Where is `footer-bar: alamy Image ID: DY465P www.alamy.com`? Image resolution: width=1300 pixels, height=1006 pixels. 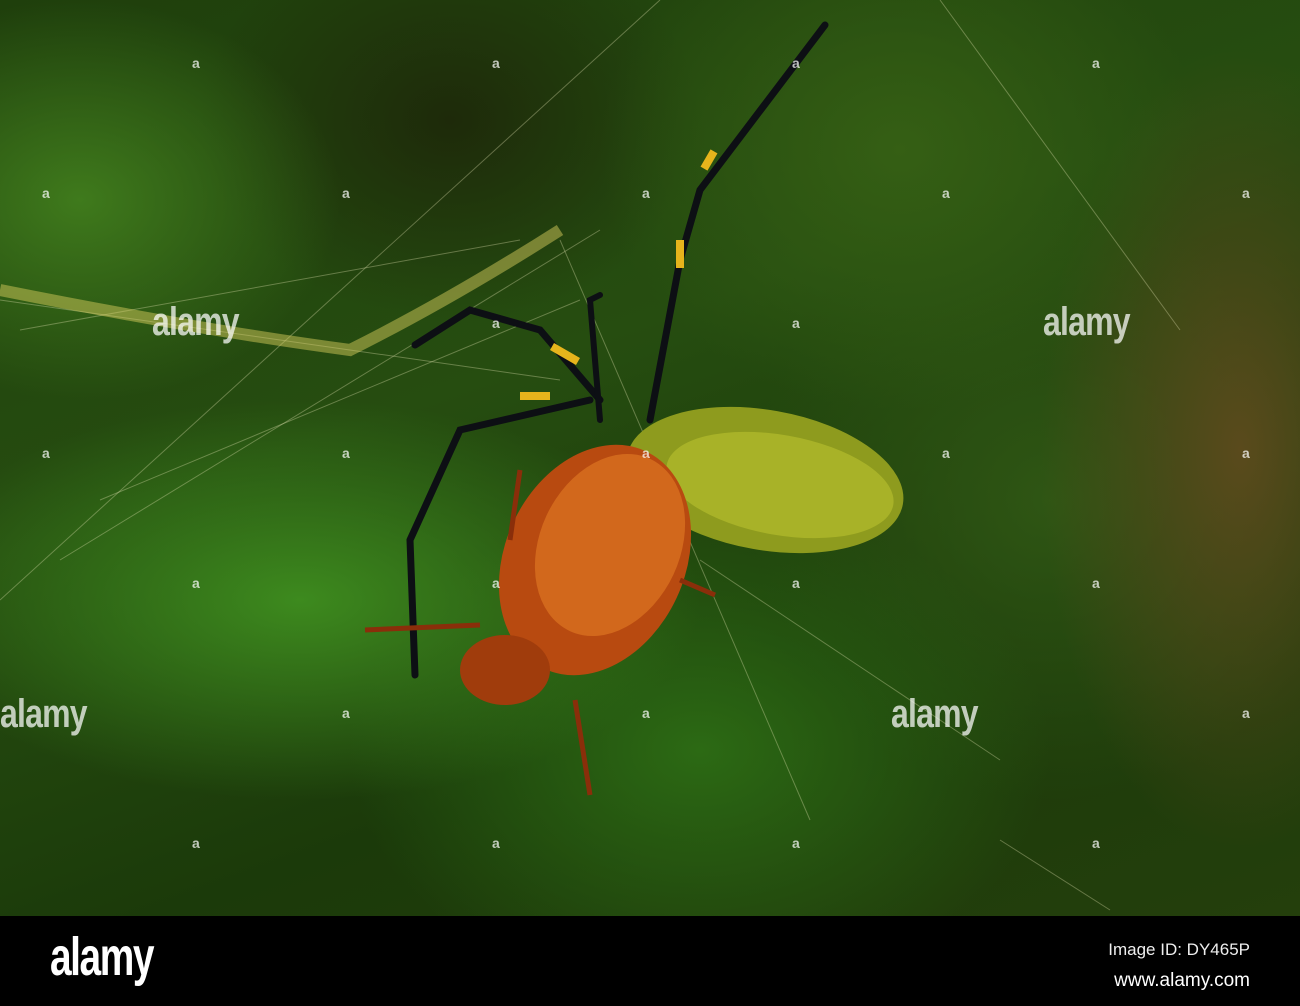 footer-bar: alamy Image ID: DY465P www.alamy.com is located at coordinates (650, 961).